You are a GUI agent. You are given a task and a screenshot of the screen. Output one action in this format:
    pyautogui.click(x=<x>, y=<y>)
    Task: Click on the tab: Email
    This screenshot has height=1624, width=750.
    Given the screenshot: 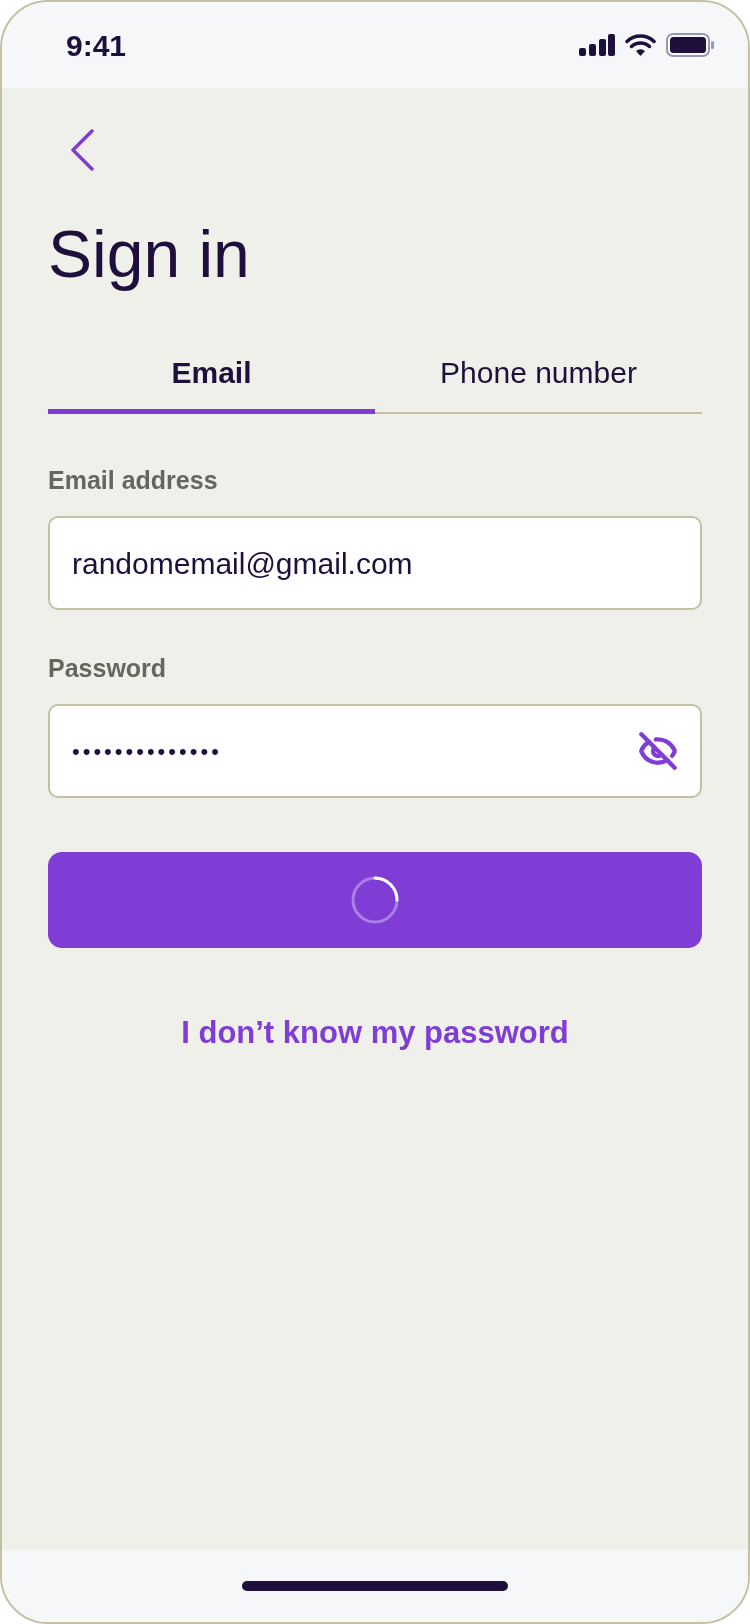 What is the action you would take?
    pyautogui.click(x=211, y=379)
    